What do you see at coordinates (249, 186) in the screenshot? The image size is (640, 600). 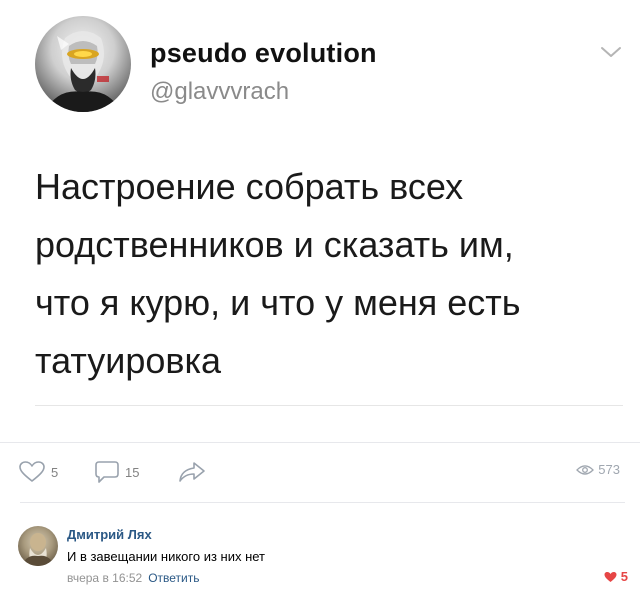 I see `tweet-text-line: Настроение собрать всех` at bounding box center [249, 186].